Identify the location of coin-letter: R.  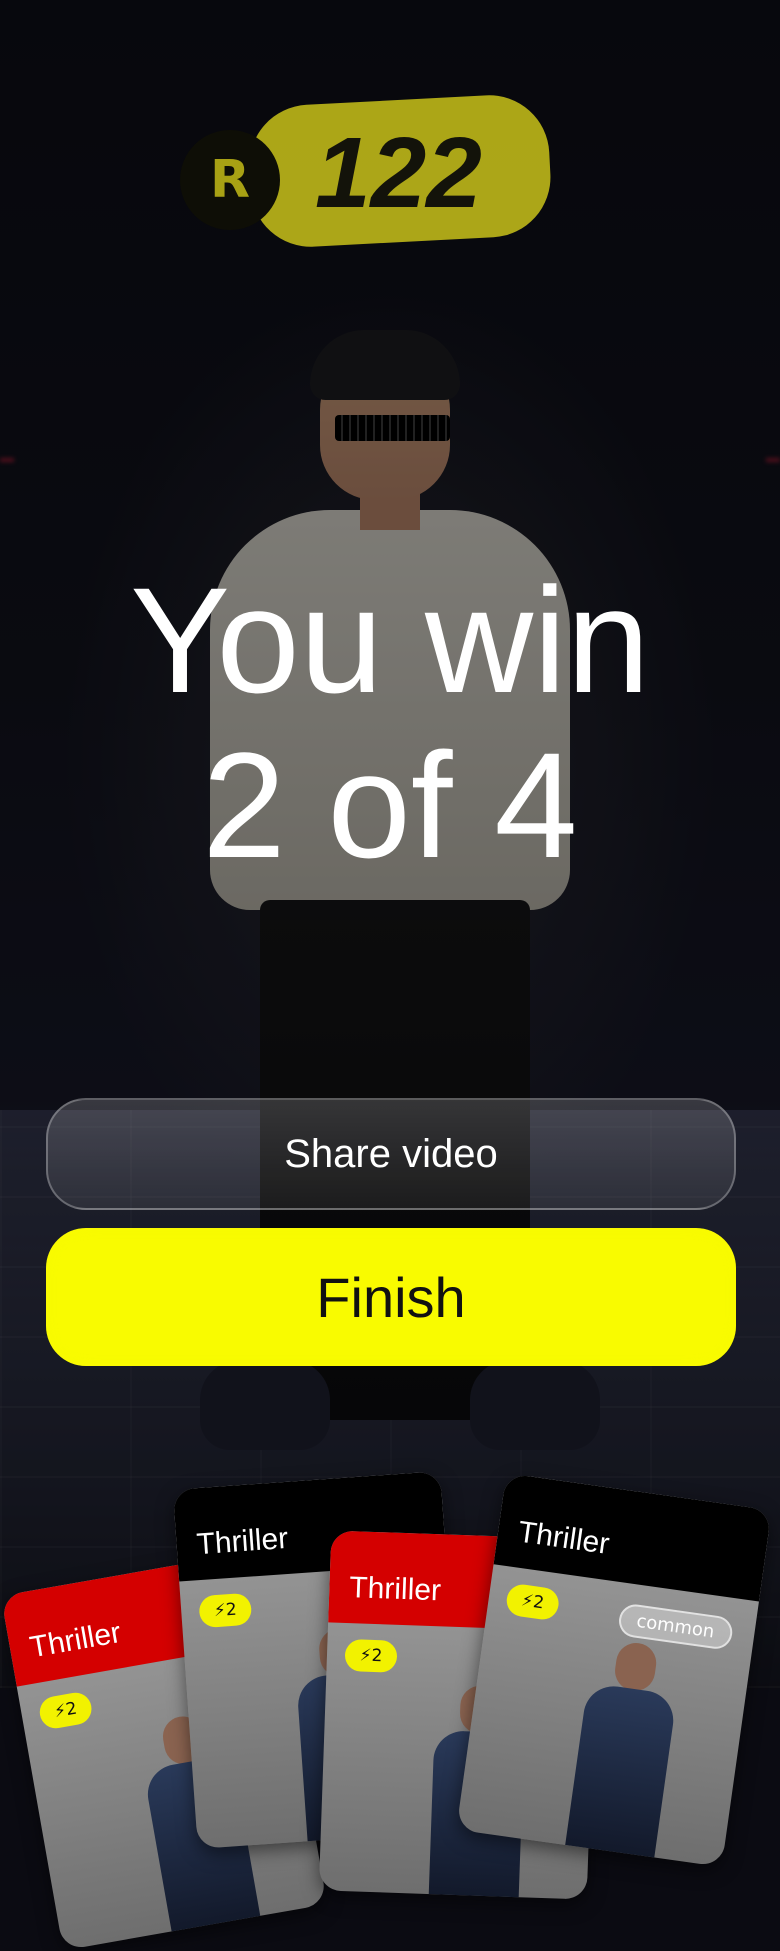
(230, 180).